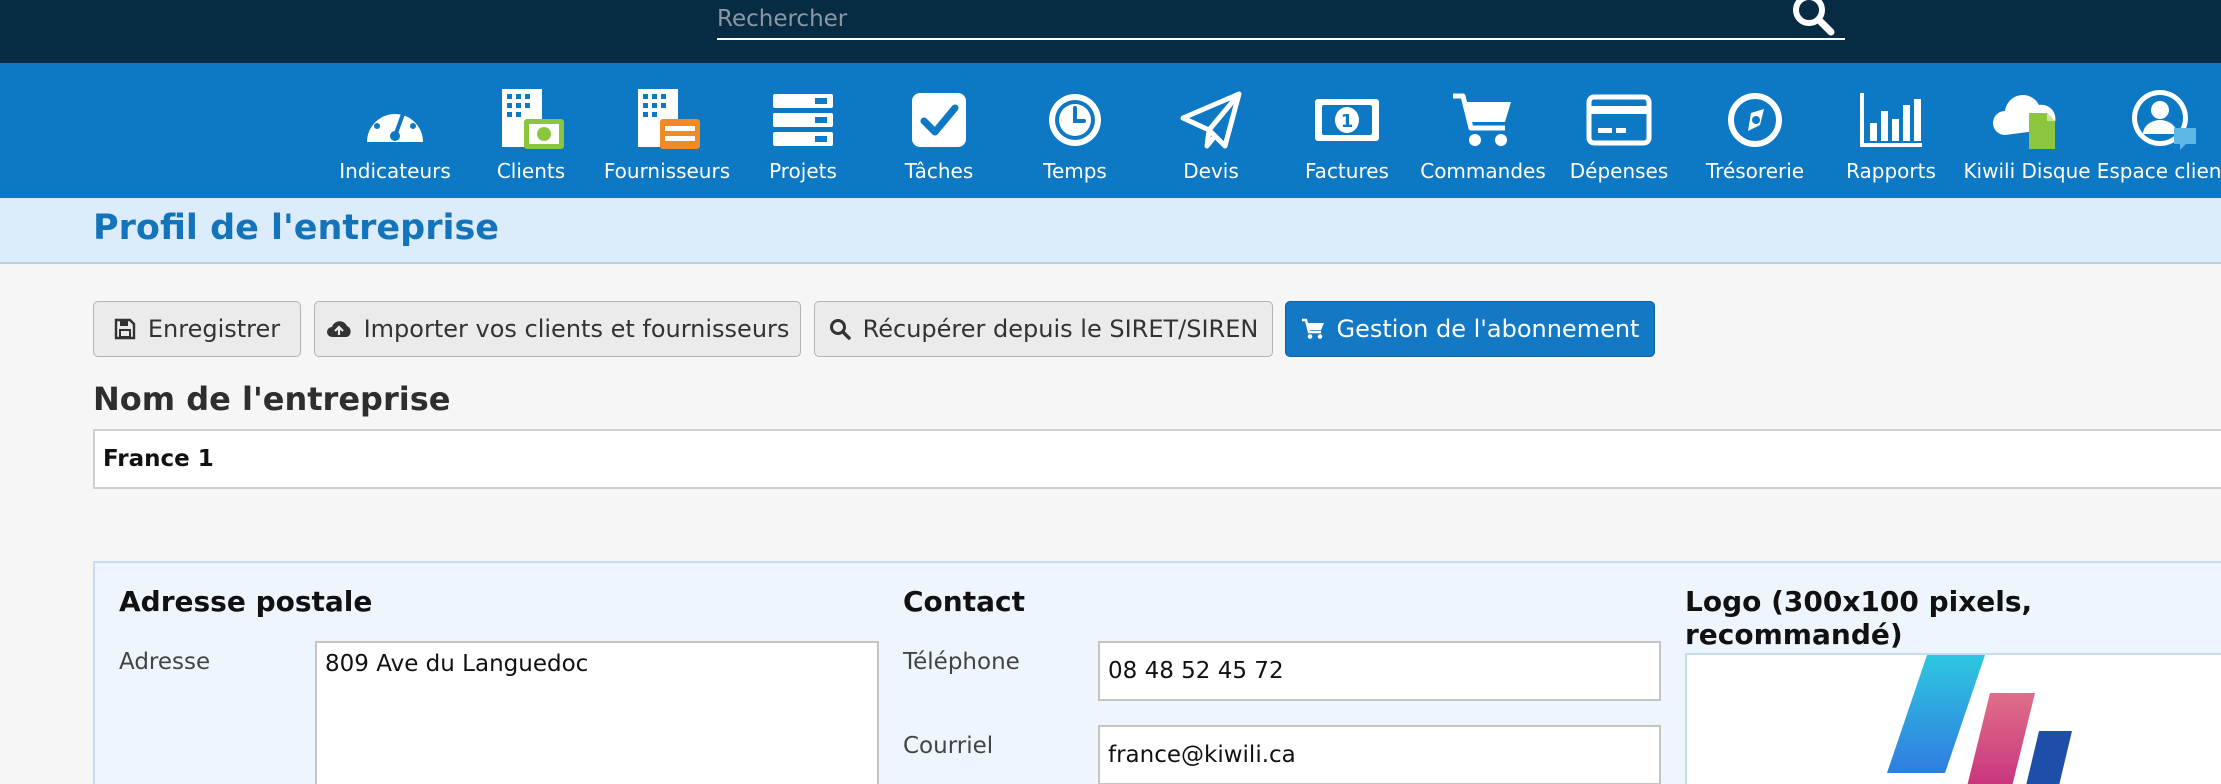 This screenshot has height=784, width=2221. What do you see at coordinates (597, 712) in the screenshot?
I see `address-textarea: 809 Ave du Languedoc` at bounding box center [597, 712].